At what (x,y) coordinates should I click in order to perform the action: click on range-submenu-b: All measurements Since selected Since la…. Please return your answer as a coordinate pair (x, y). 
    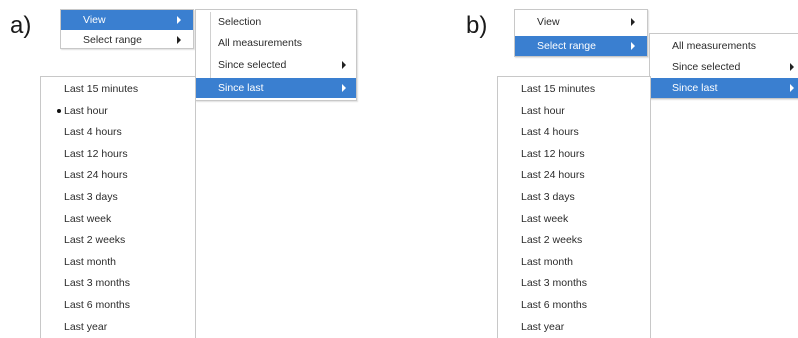
    Looking at the image, I should click on (723, 66).